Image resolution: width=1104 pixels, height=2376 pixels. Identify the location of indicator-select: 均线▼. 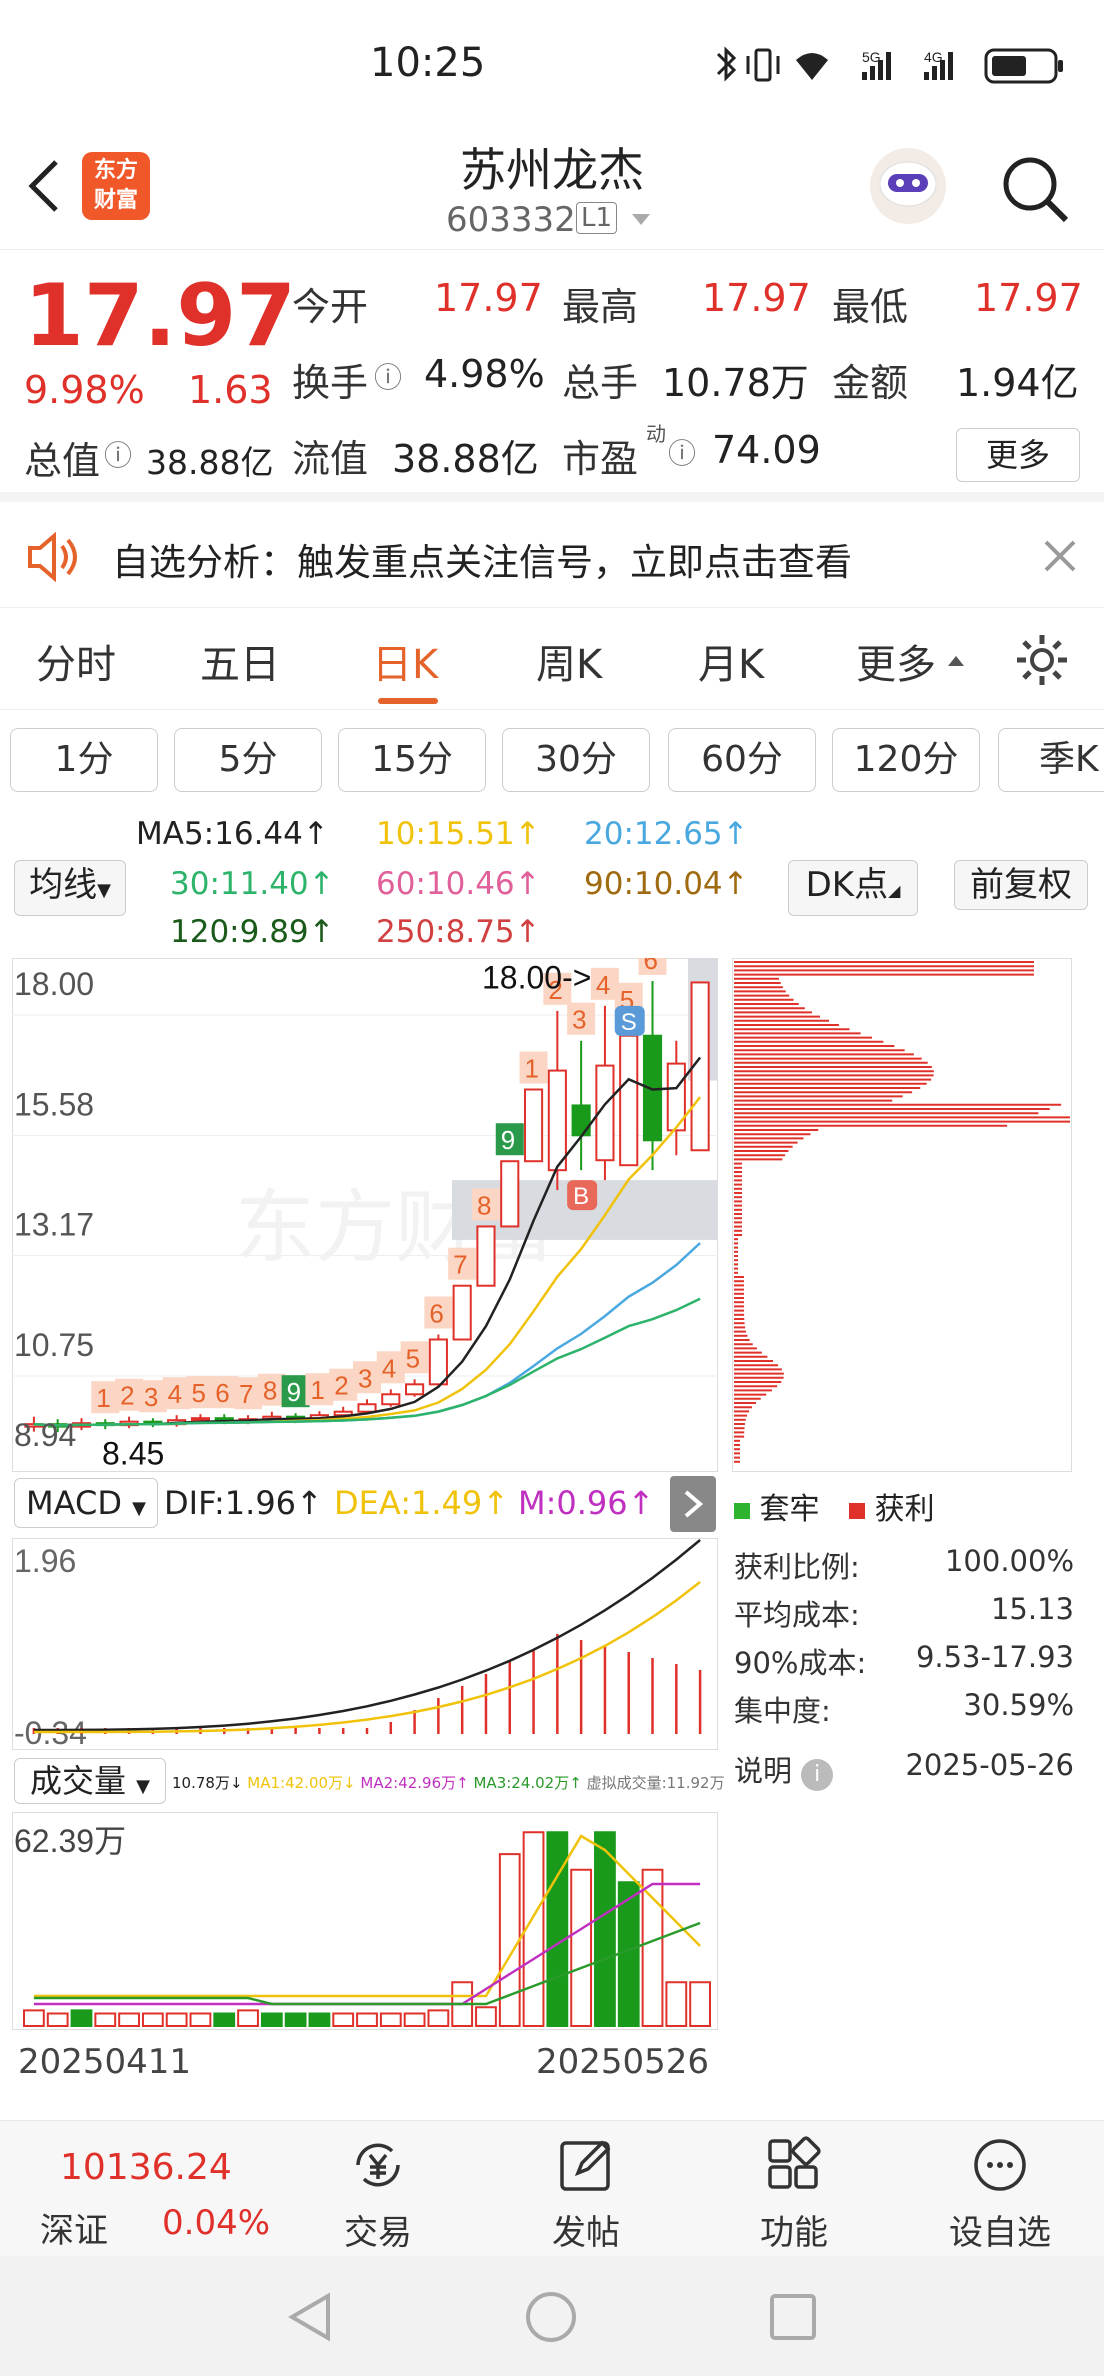
(70, 888).